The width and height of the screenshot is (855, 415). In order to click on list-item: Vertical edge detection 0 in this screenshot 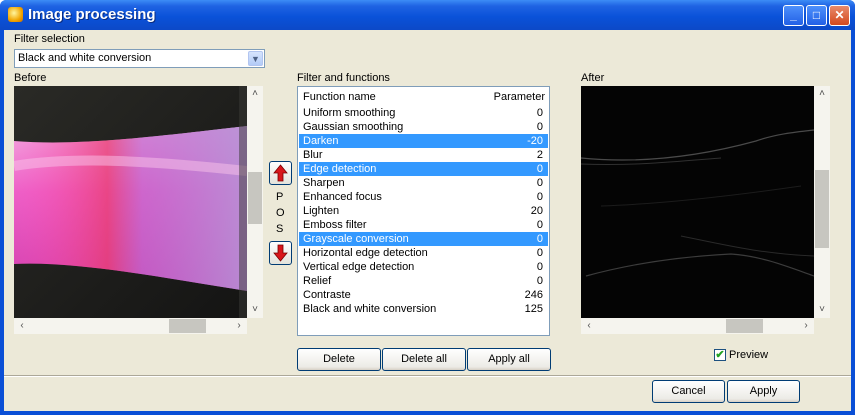, I will do `click(423, 267)`.